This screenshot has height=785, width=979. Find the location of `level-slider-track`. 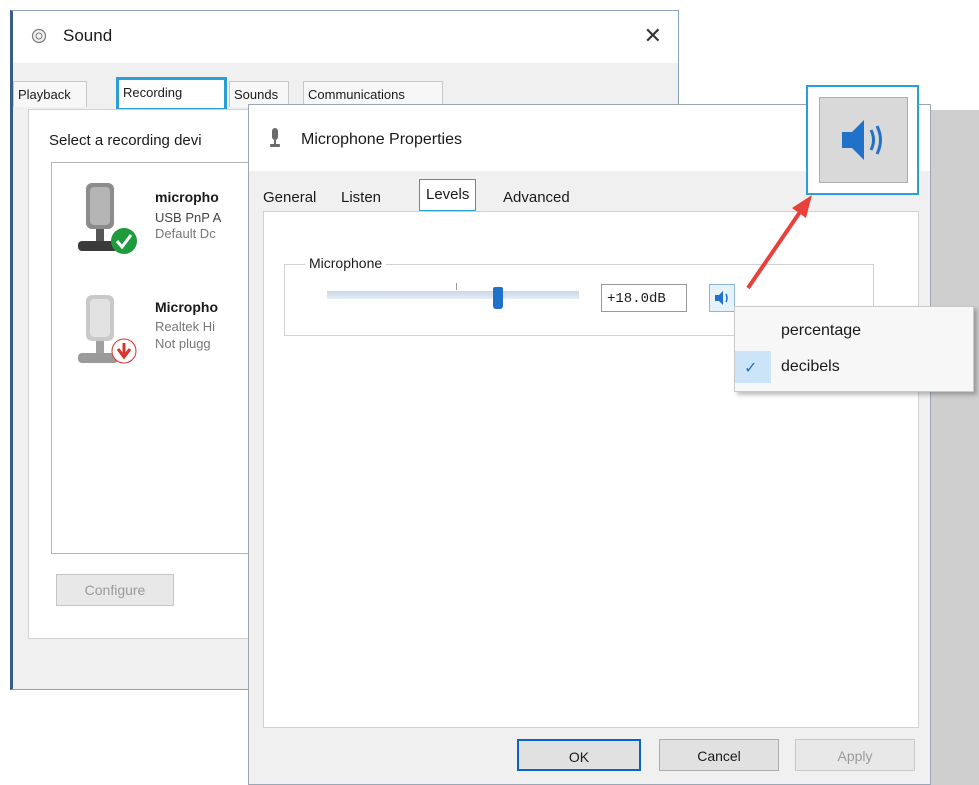

level-slider-track is located at coordinates (453, 295).